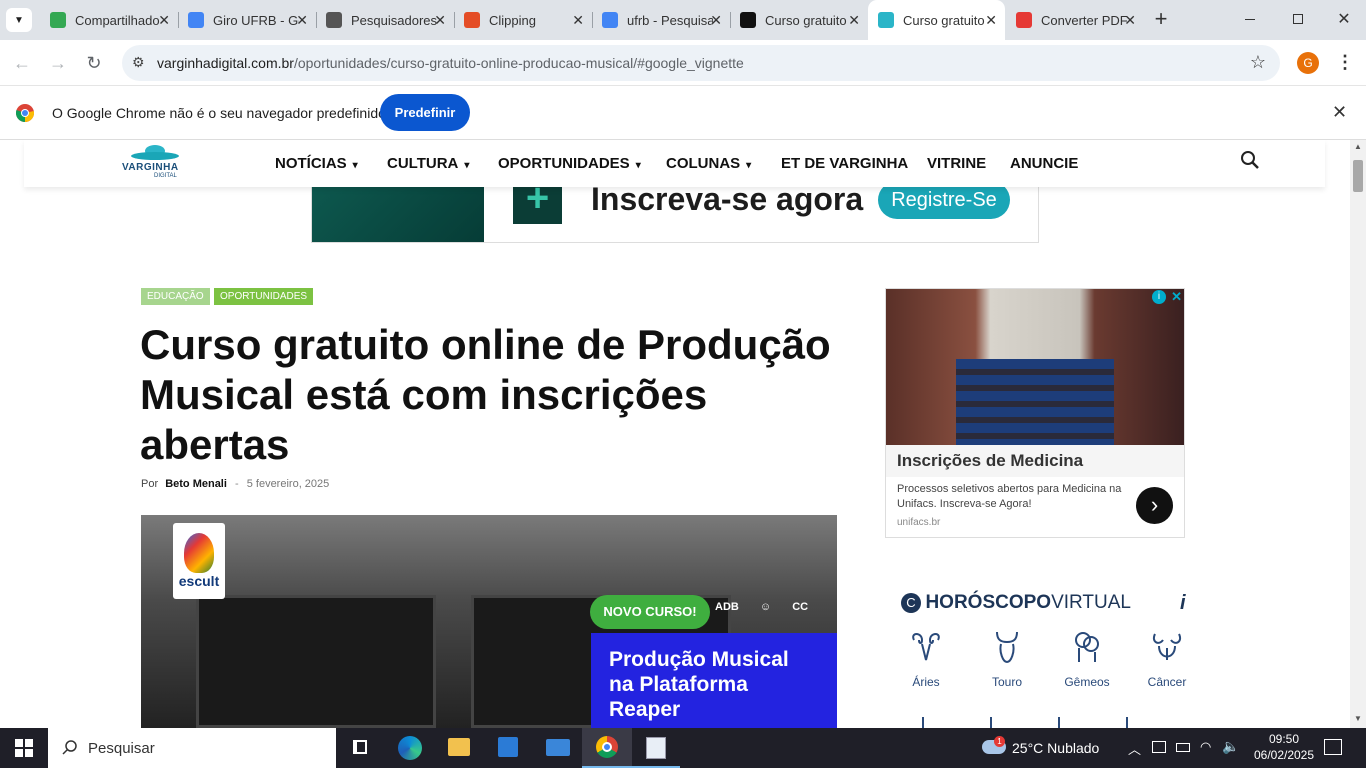  Describe the element at coordinates (94, 63) in the screenshot. I see `reload-button: ↻` at that location.